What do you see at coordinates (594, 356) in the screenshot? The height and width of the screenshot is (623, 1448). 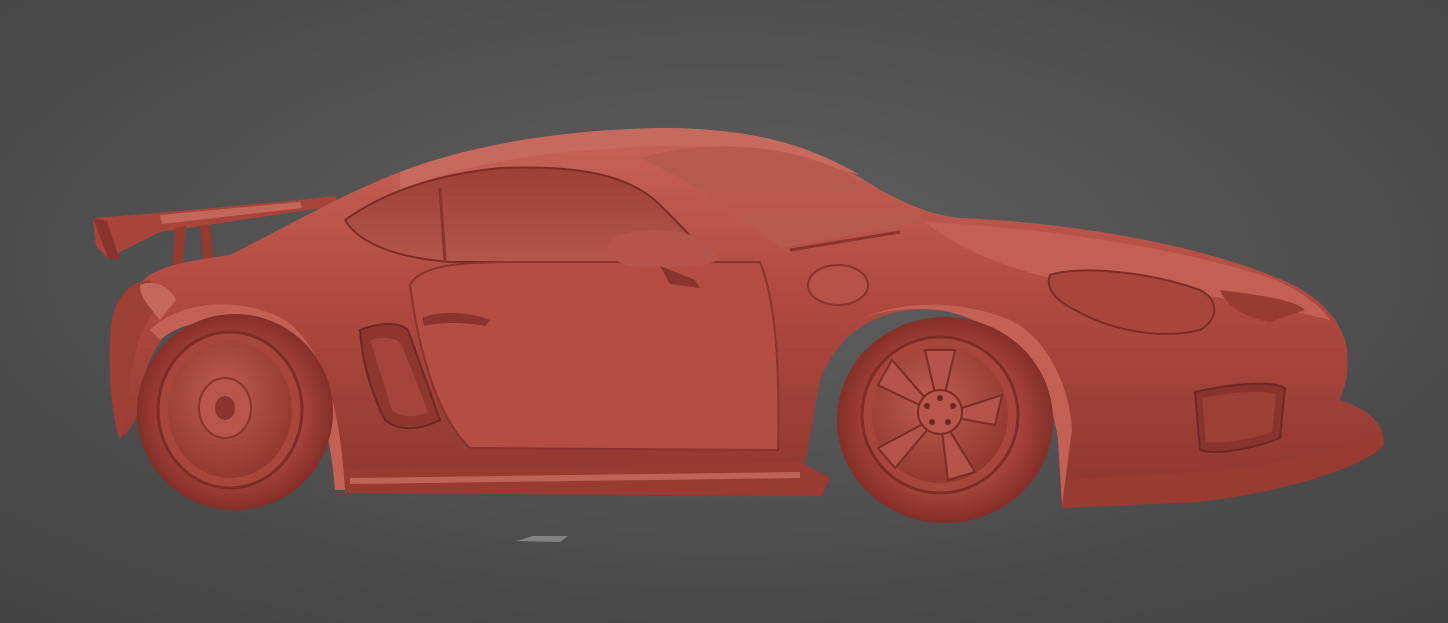 I see `door-panel` at bounding box center [594, 356].